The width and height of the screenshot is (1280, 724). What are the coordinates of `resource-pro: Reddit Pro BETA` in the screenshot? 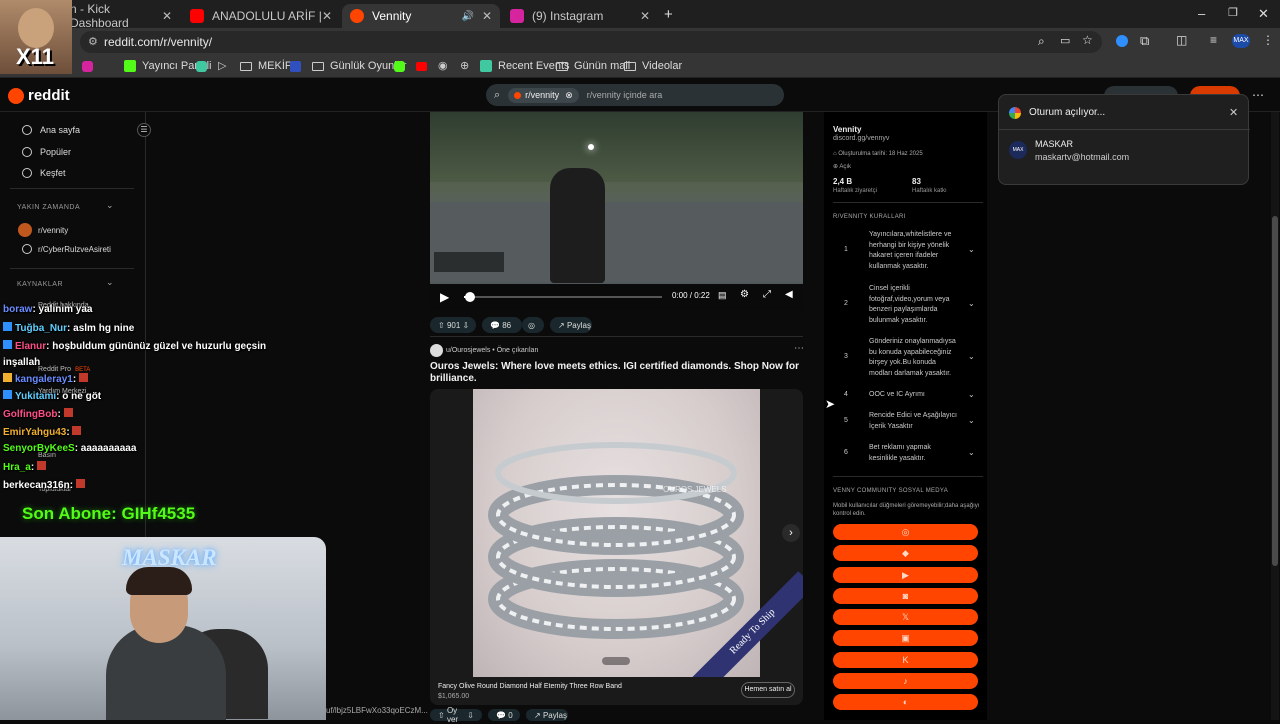 It's located at (64, 369).